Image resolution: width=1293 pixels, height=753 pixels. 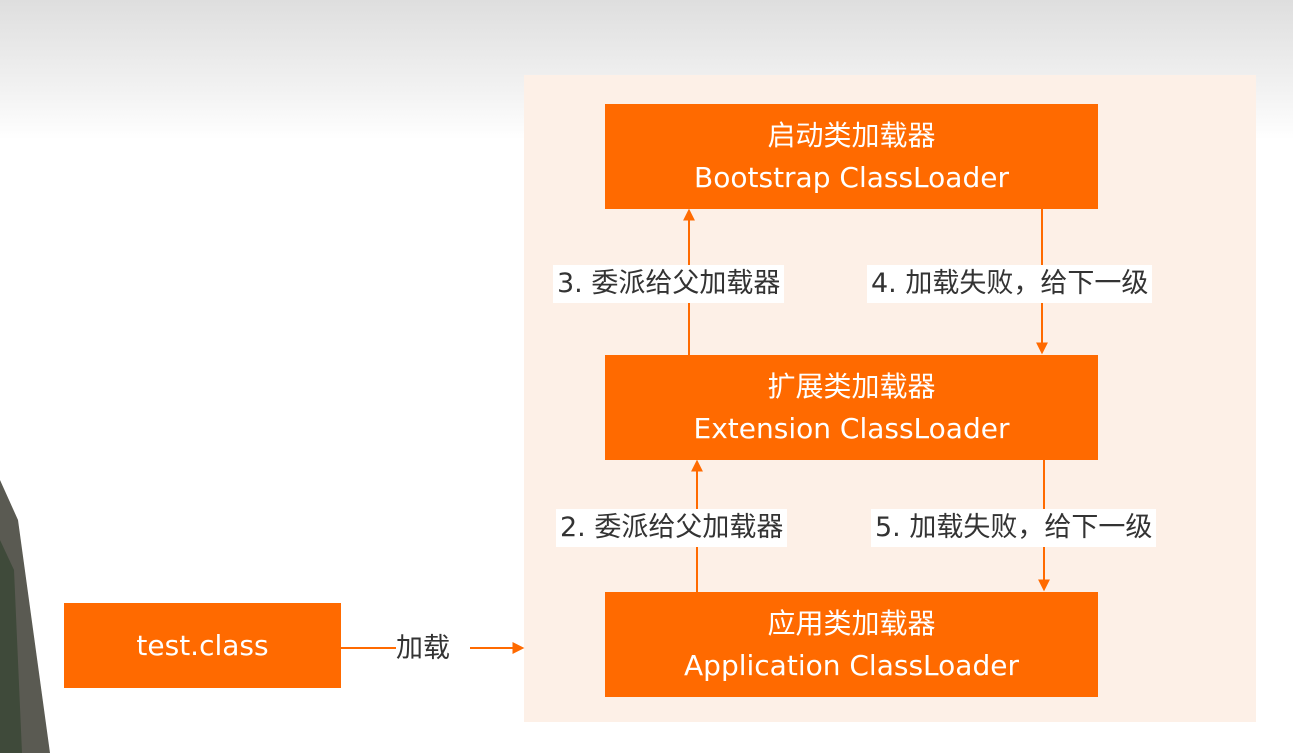 What do you see at coordinates (851, 135) in the screenshot?
I see `bootstrap-cn-label: 启动类加载器` at bounding box center [851, 135].